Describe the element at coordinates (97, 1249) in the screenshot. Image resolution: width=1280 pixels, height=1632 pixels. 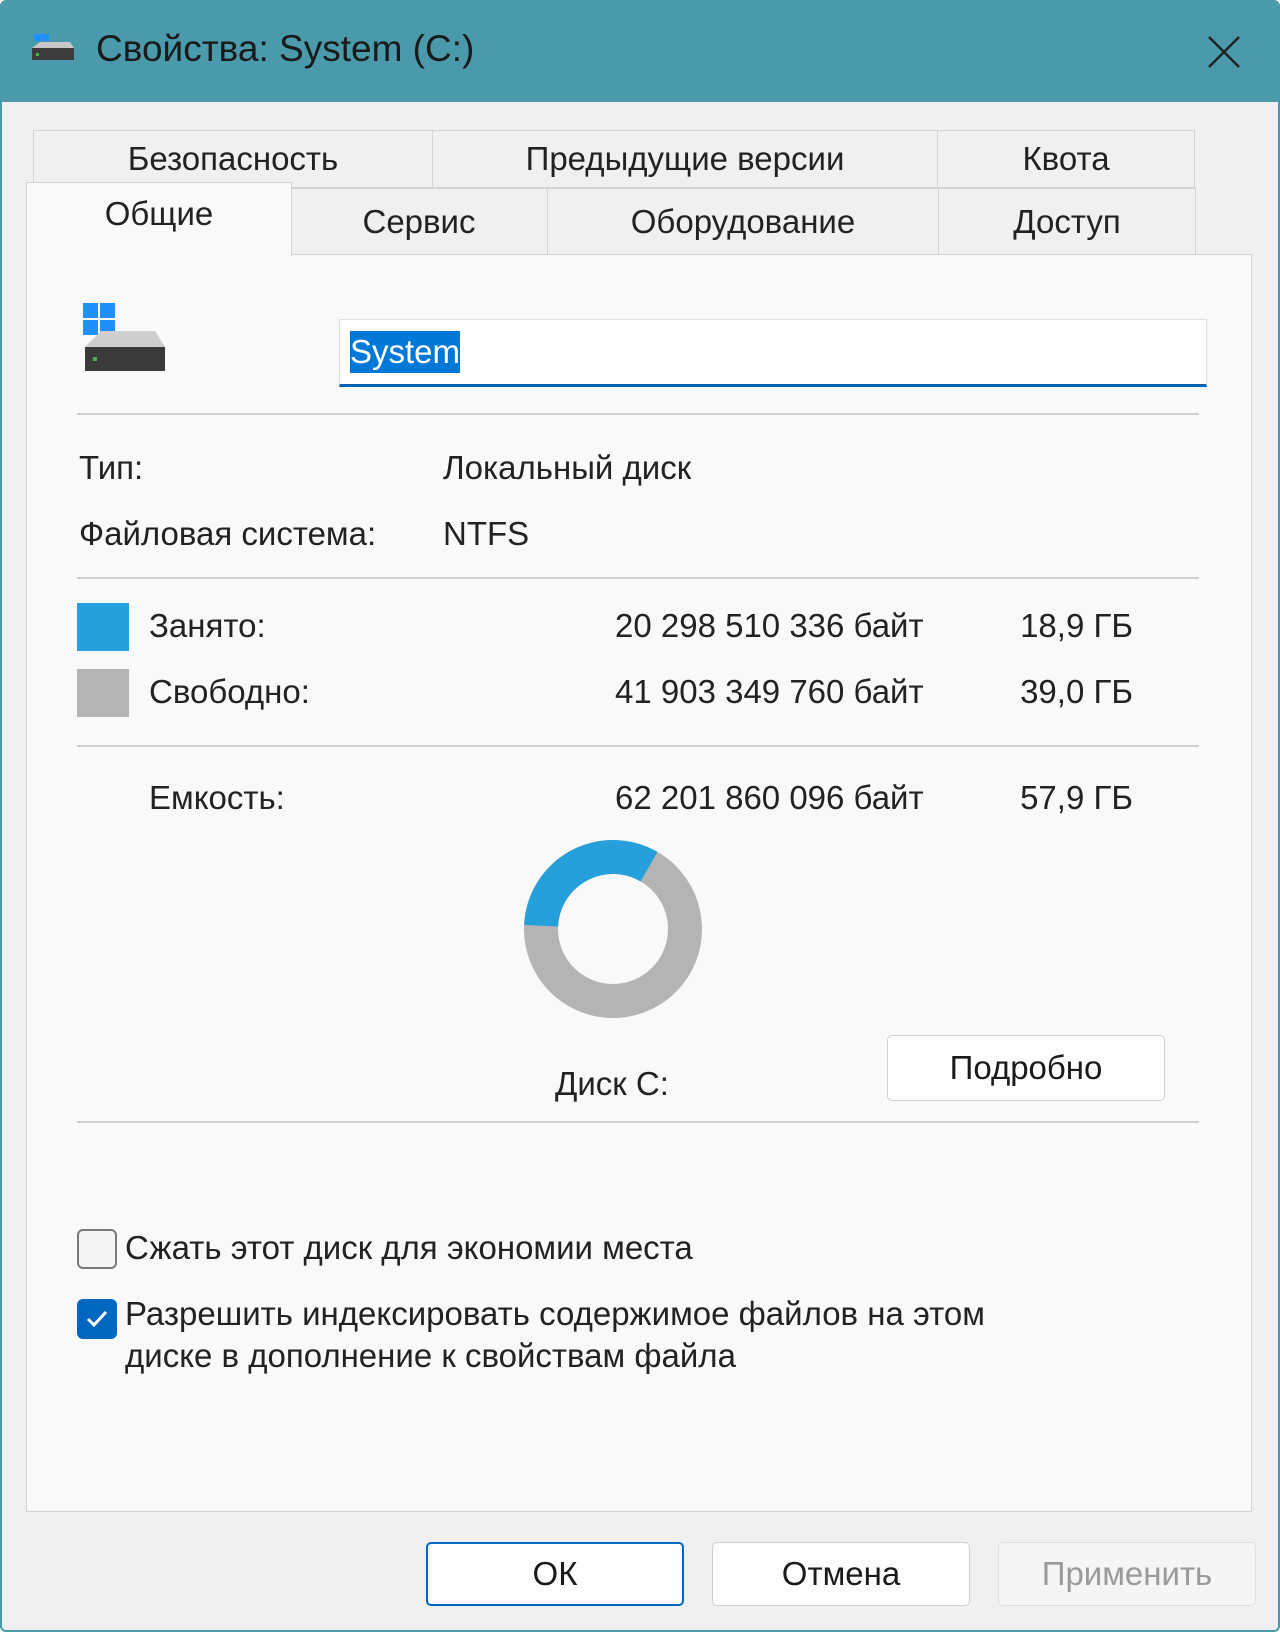
I see `compress-checkbox` at that location.